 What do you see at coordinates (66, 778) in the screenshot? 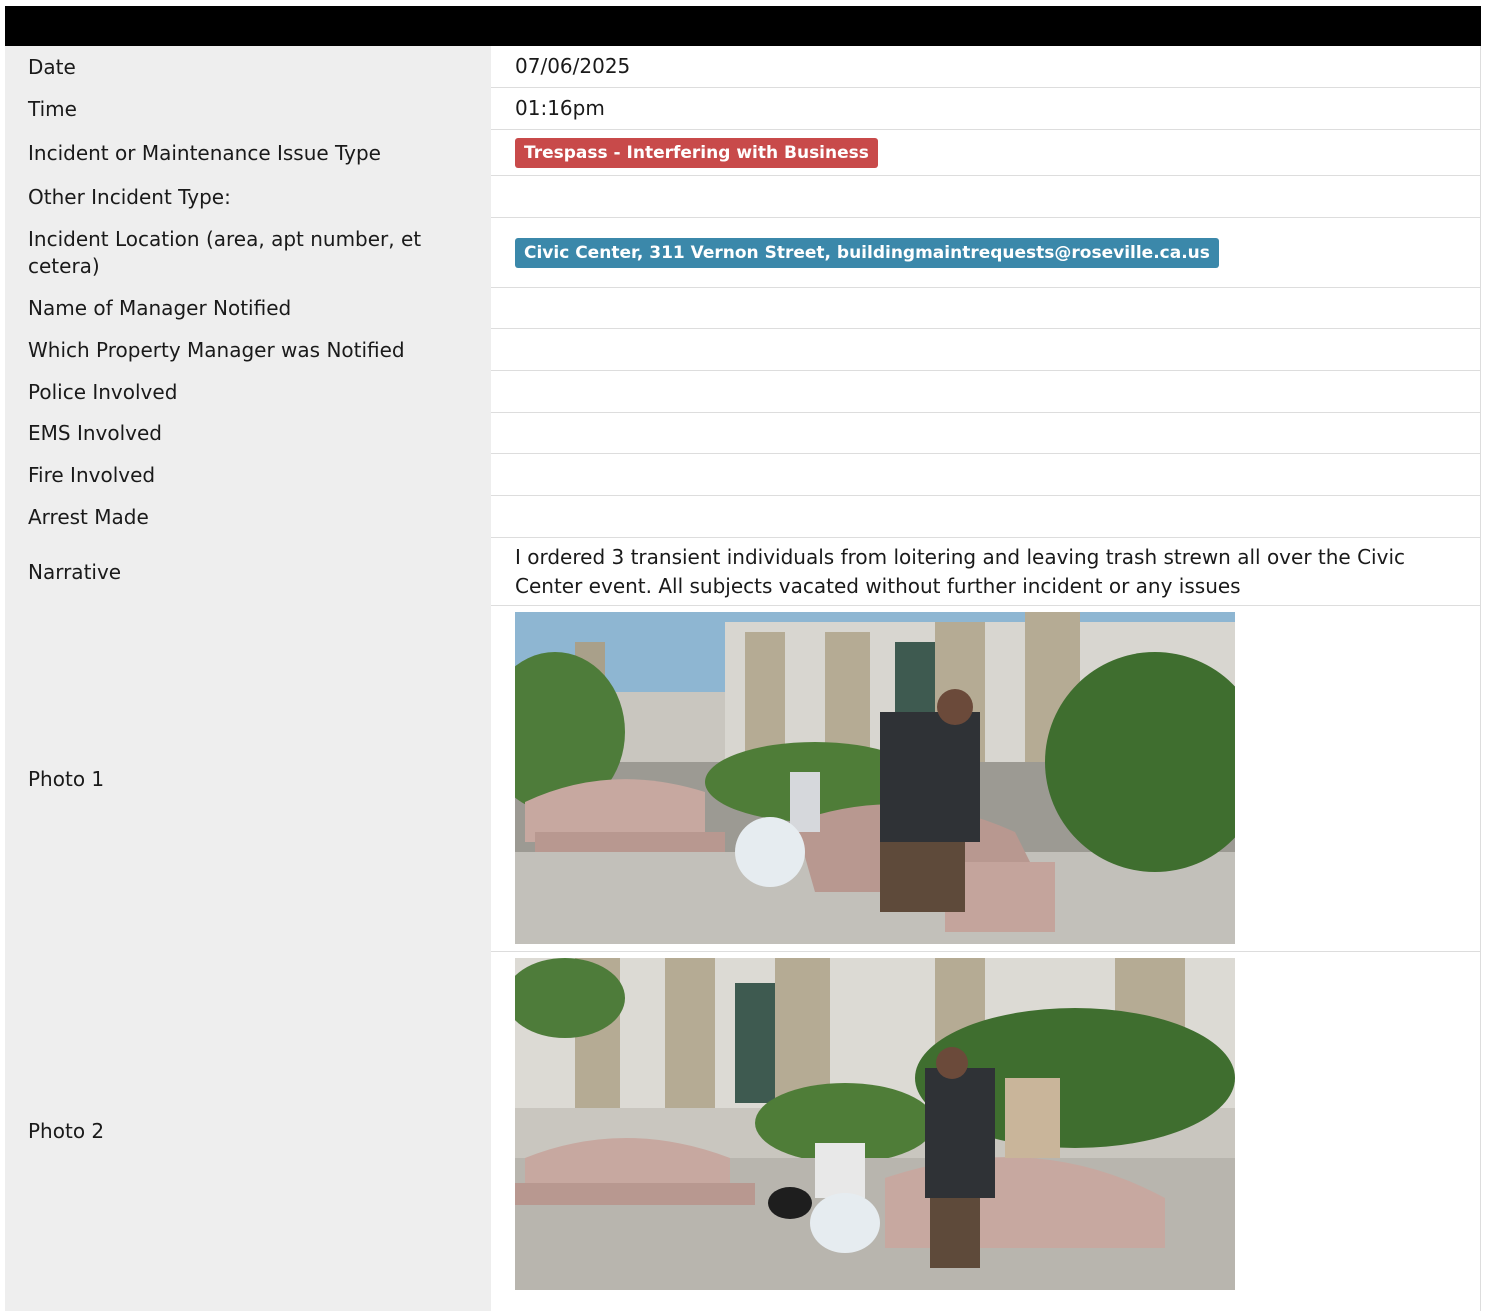
I see `field-label-photo-1: Photo 1` at bounding box center [66, 778].